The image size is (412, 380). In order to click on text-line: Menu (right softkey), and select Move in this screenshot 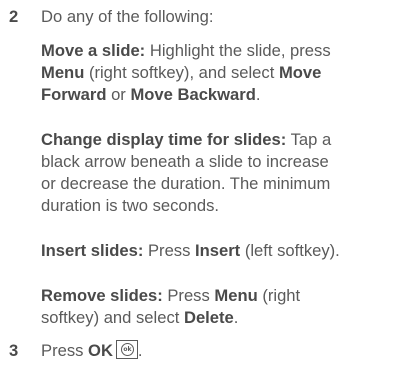, I will do `click(224, 73)`.